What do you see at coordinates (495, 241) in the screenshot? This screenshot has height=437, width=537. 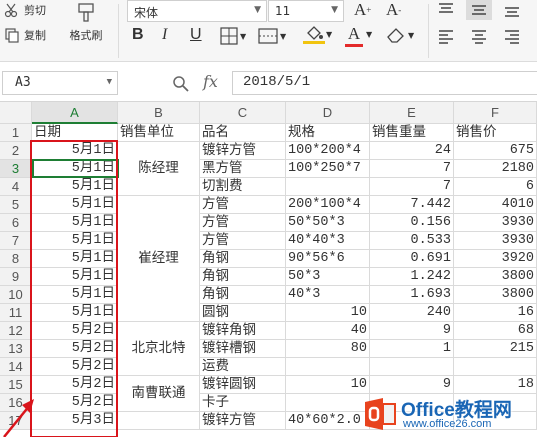 I see `cell-f7: 3930` at bounding box center [495, 241].